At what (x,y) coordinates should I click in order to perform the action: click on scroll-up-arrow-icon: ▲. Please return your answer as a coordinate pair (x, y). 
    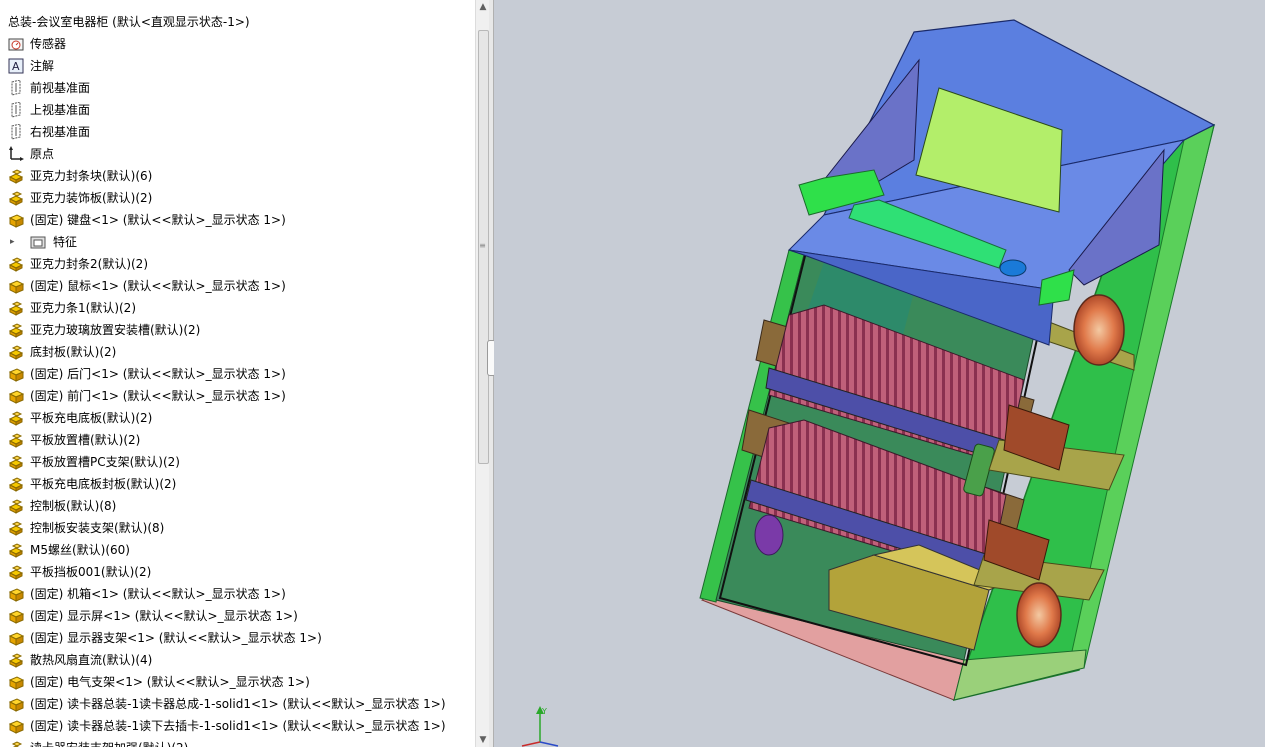
    Looking at the image, I should click on (483, 7).